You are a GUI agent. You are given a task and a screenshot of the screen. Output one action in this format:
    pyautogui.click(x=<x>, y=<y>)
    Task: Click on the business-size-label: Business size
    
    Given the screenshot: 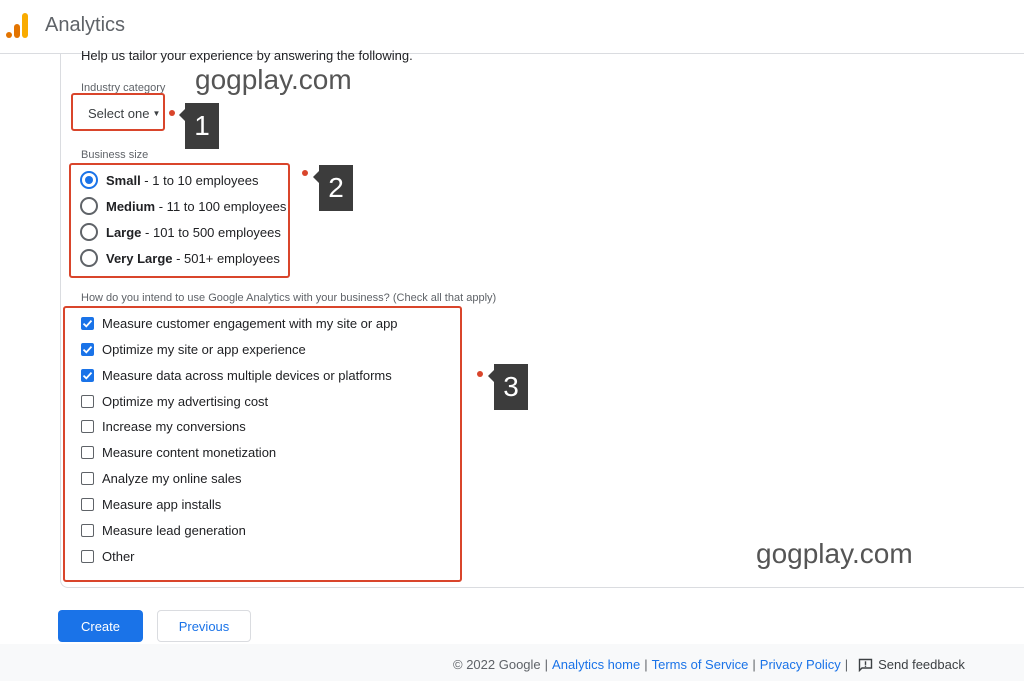 What is the action you would take?
    pyautogui.click(x=115, y=155)
    